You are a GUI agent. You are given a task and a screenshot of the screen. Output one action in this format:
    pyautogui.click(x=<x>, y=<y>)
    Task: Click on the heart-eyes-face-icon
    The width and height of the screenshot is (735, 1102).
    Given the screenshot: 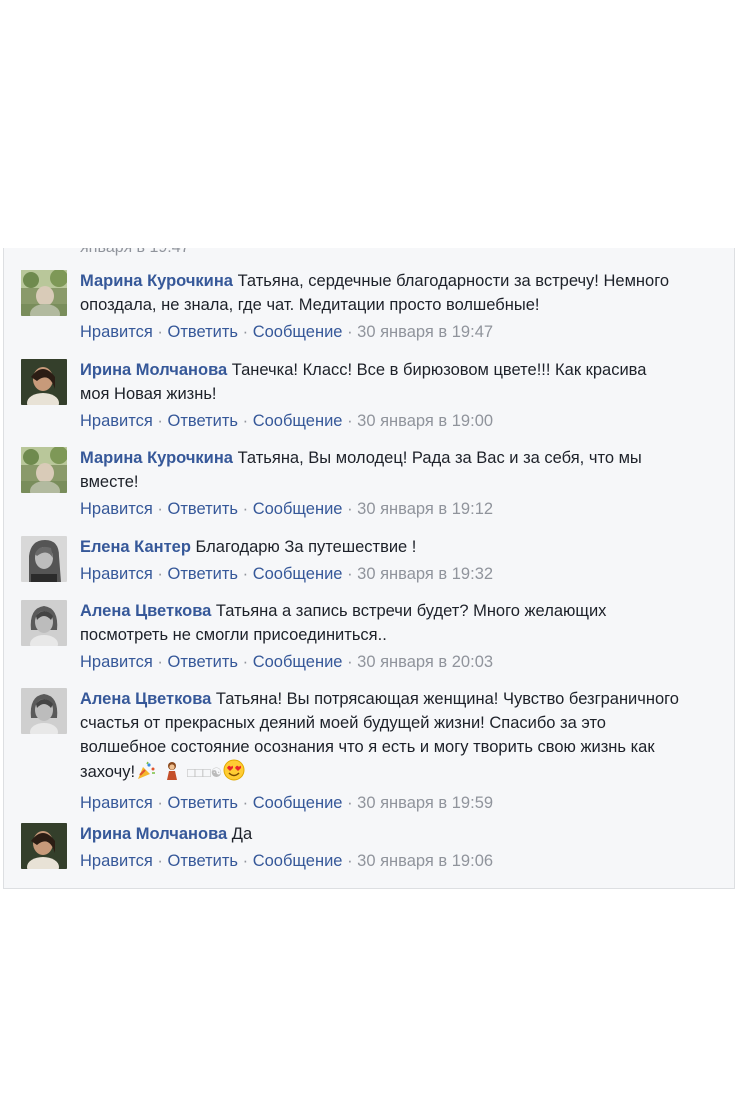 What is the action you would take?
    pyautogui.click(x=234, y=773)
    